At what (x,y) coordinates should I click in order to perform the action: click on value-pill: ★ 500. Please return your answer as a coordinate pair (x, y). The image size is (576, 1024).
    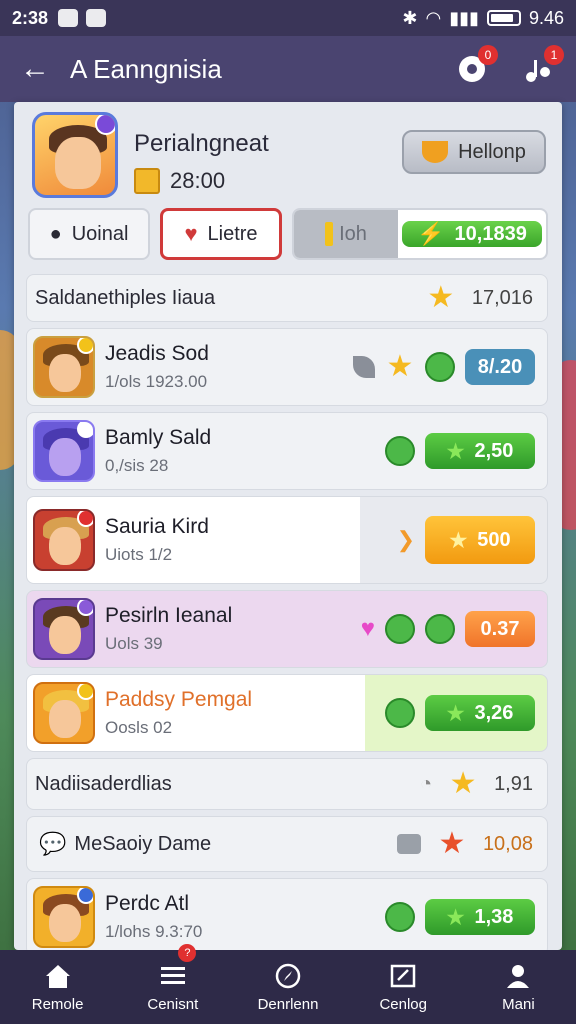
    Looking at the image, I should click on (480, 540).